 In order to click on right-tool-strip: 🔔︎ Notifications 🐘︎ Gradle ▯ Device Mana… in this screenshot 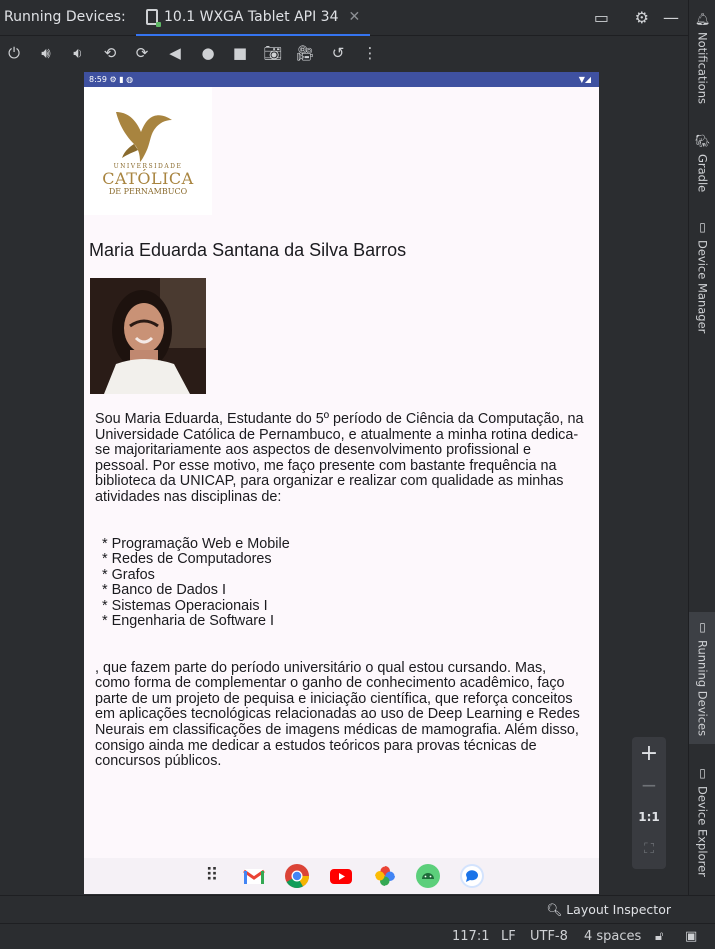, I will do `click(701, 447)`.